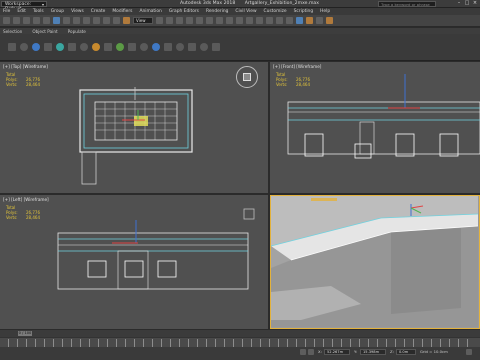 Image resolution: width=480 pixels, height=360 pixels. What do you see at coordinates (169, 20) in the screenshot?
I see `manipulate-icon` at bounding box center [169, 20].